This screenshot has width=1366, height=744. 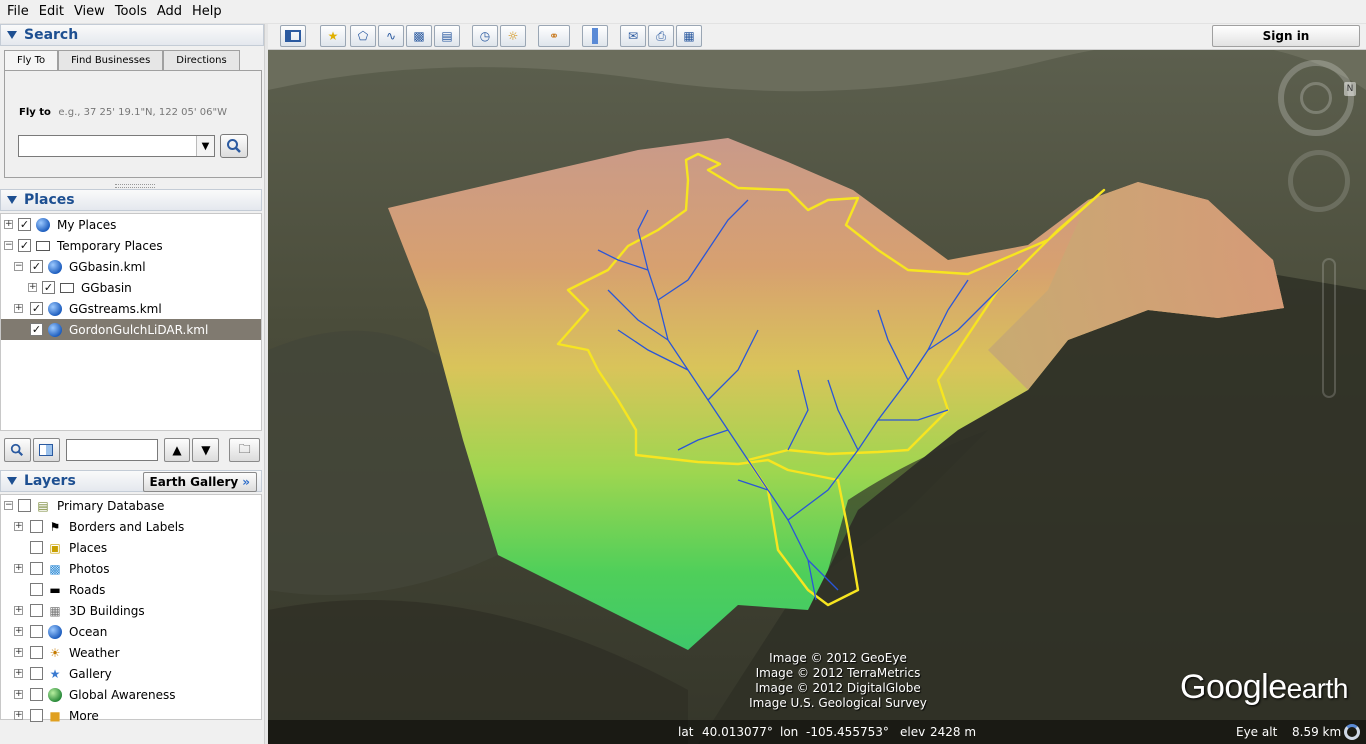 What do you see at coordinates (131, 631) in the screenshot?
I see `layer-row: + Ocean` at bounding box center [131, 631].